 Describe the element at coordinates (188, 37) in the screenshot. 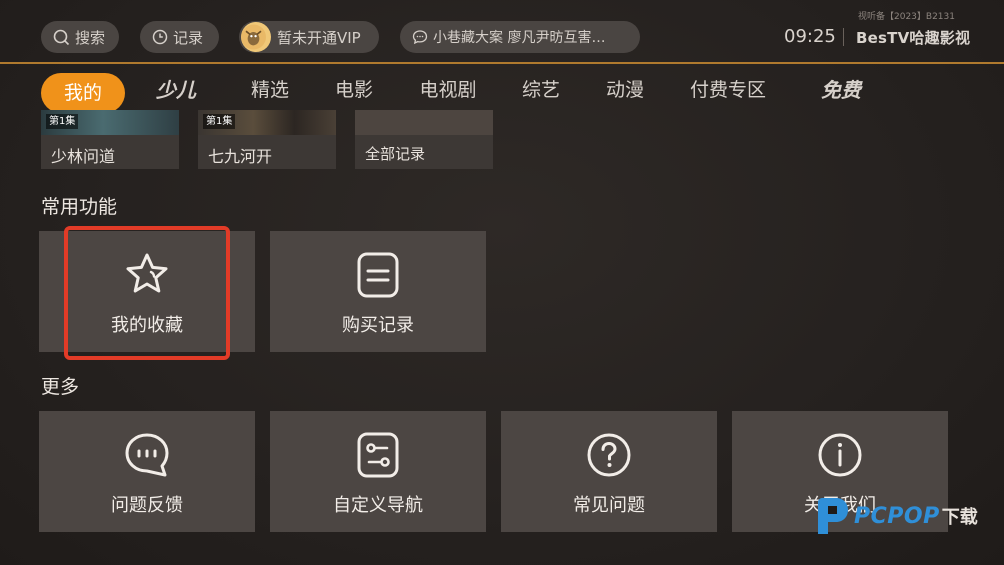

I see `record-label: 记录` at that location.